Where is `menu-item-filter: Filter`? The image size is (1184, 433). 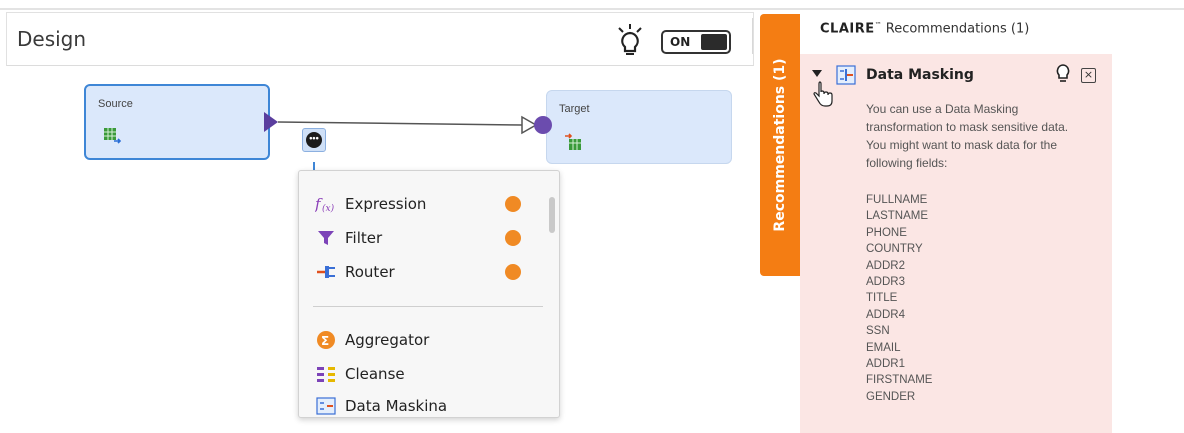 menu-item-filter: Filter is located at coordinates (428, 238).